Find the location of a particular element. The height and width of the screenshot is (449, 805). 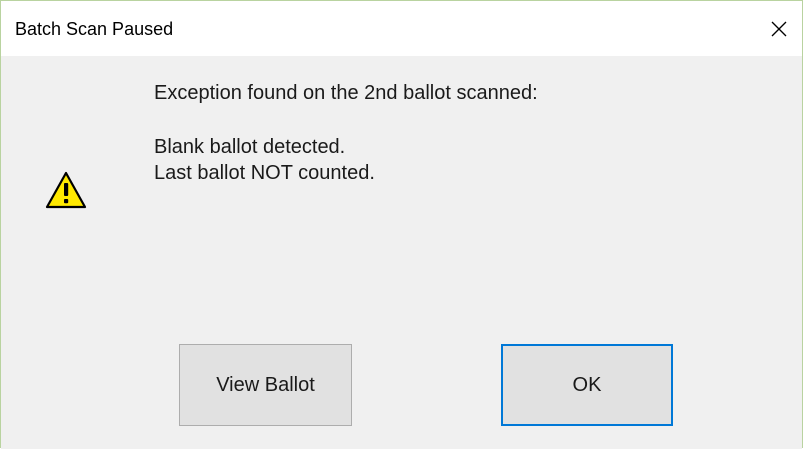

not-counted-message: Last ballot NOT counted. is located at coordinates (264, 173).